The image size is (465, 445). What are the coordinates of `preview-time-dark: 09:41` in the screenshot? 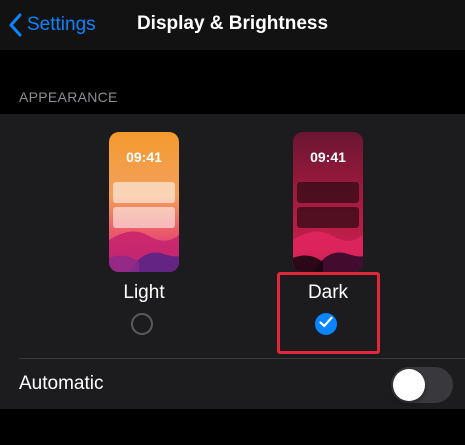 It's located at (328, 157).